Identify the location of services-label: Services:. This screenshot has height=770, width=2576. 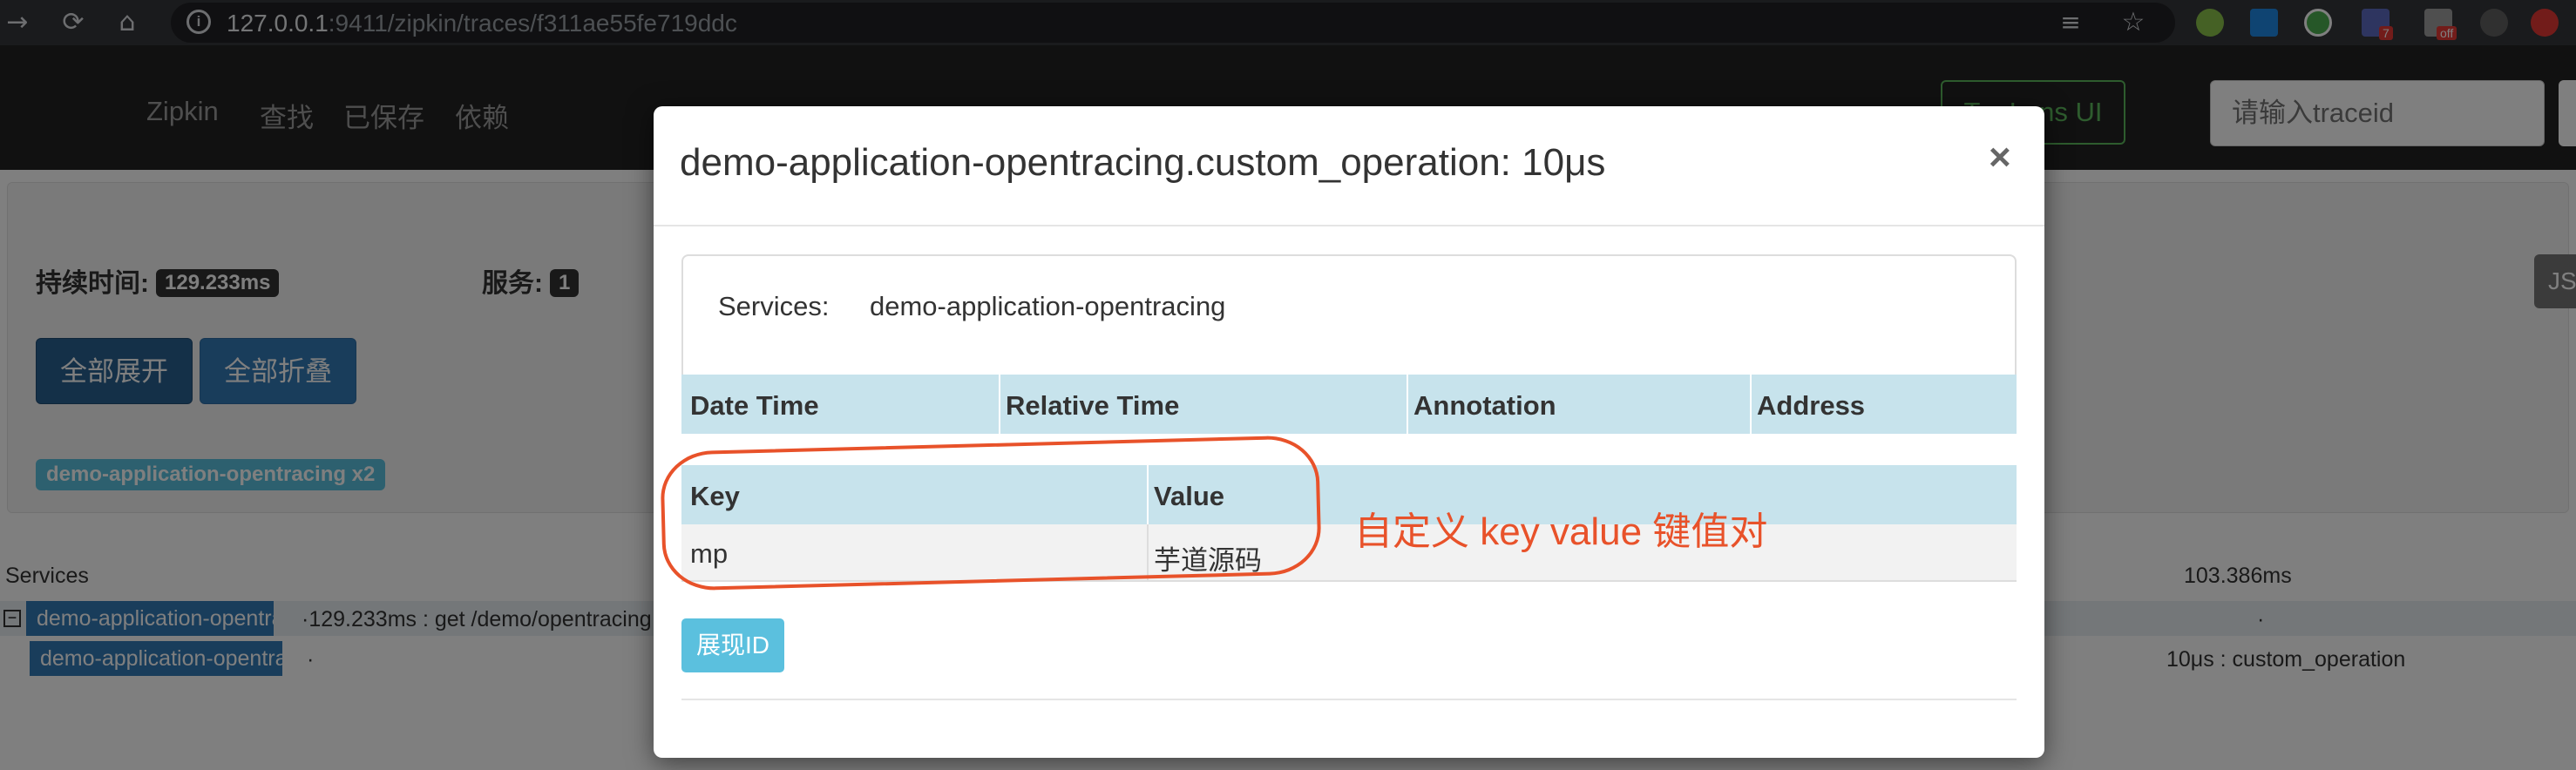
(774, 306).